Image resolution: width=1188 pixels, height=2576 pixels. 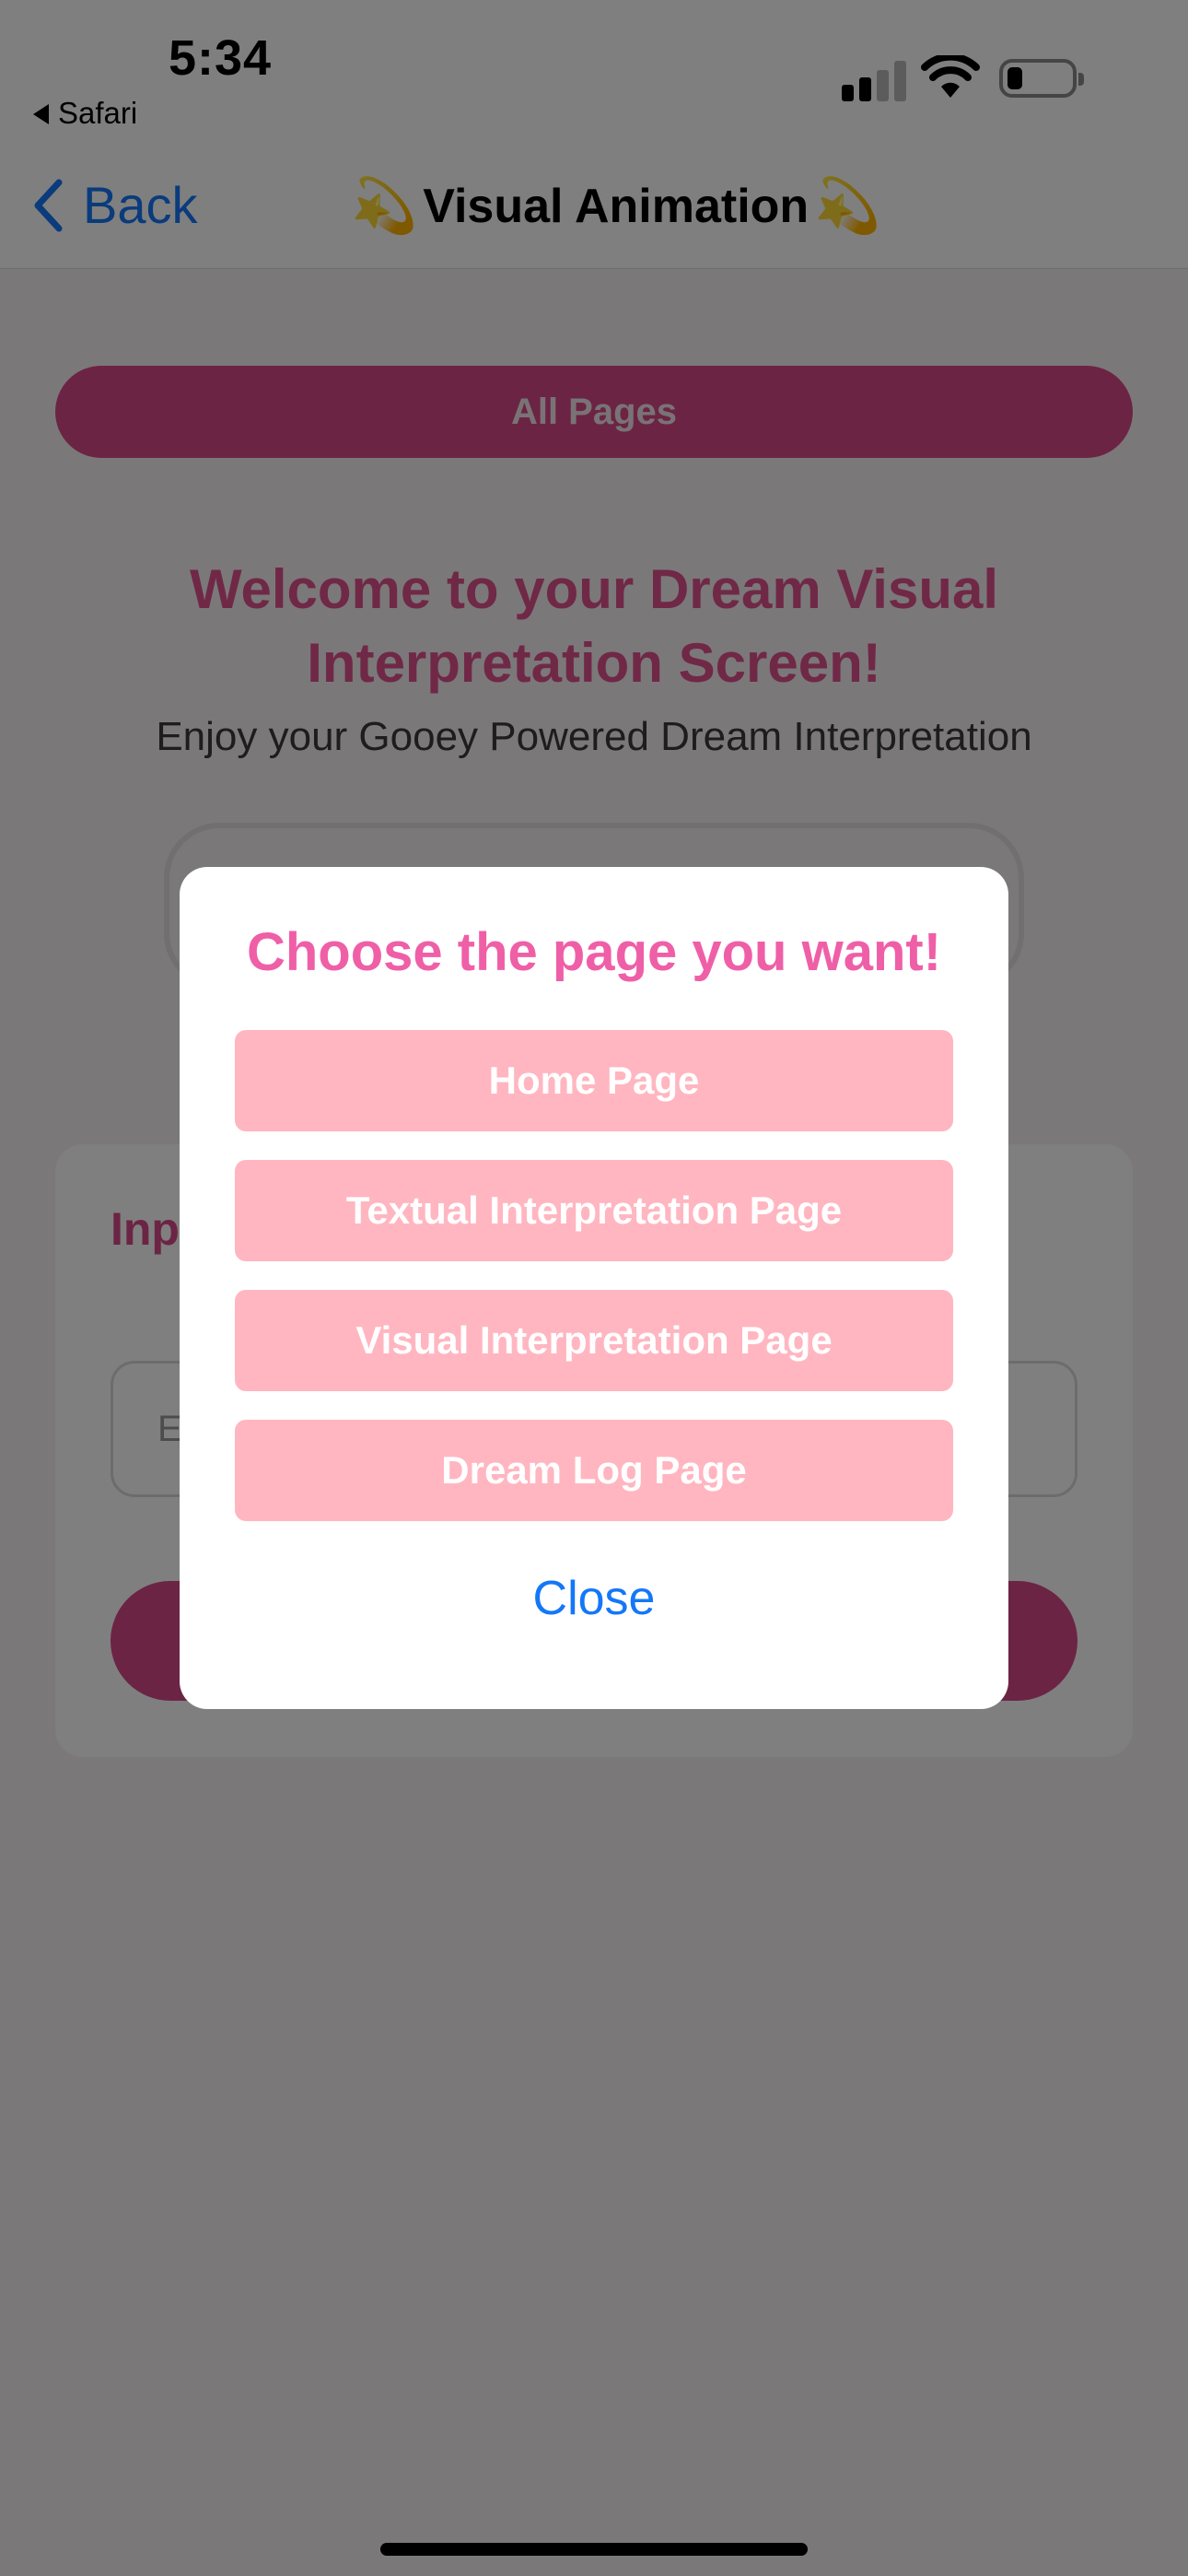 I want to click on modal-title: Choose the page you want!, so click(x=594, y=952).